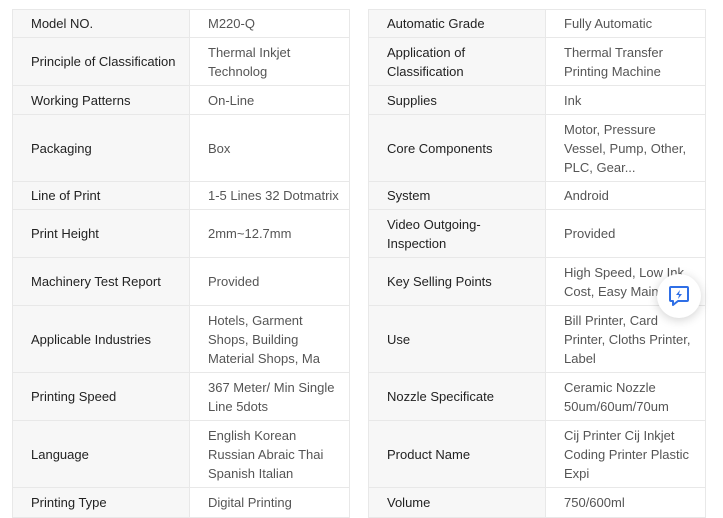 This screenshot has height=518, width=723. I want to click on spec-key: Working Patterns, so click(101, 100).